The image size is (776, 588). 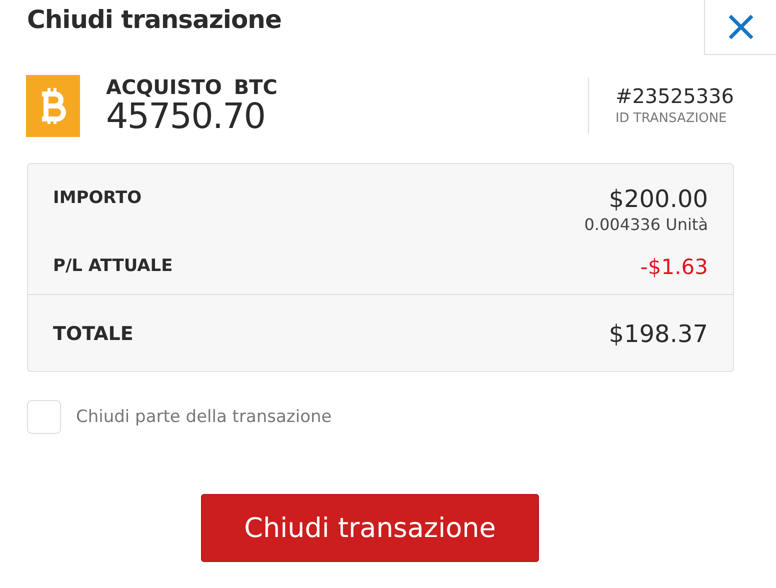 I want to click on close-button, so click(x=740, y=27).